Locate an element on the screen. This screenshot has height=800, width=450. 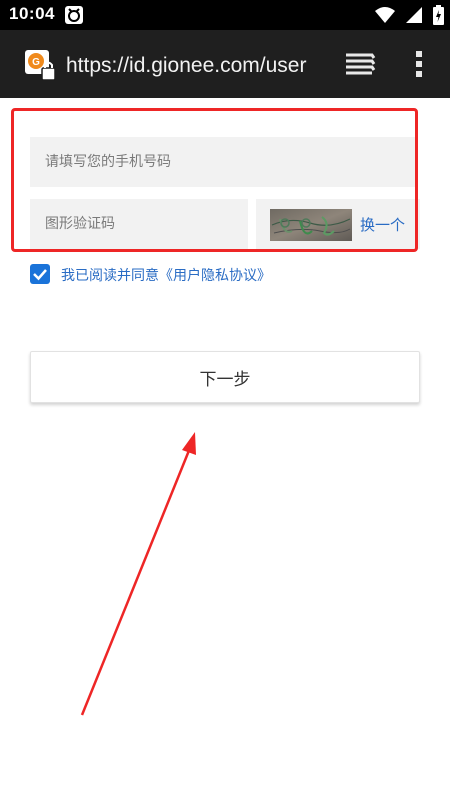
signal-icon is located at coordinates (414, 15).